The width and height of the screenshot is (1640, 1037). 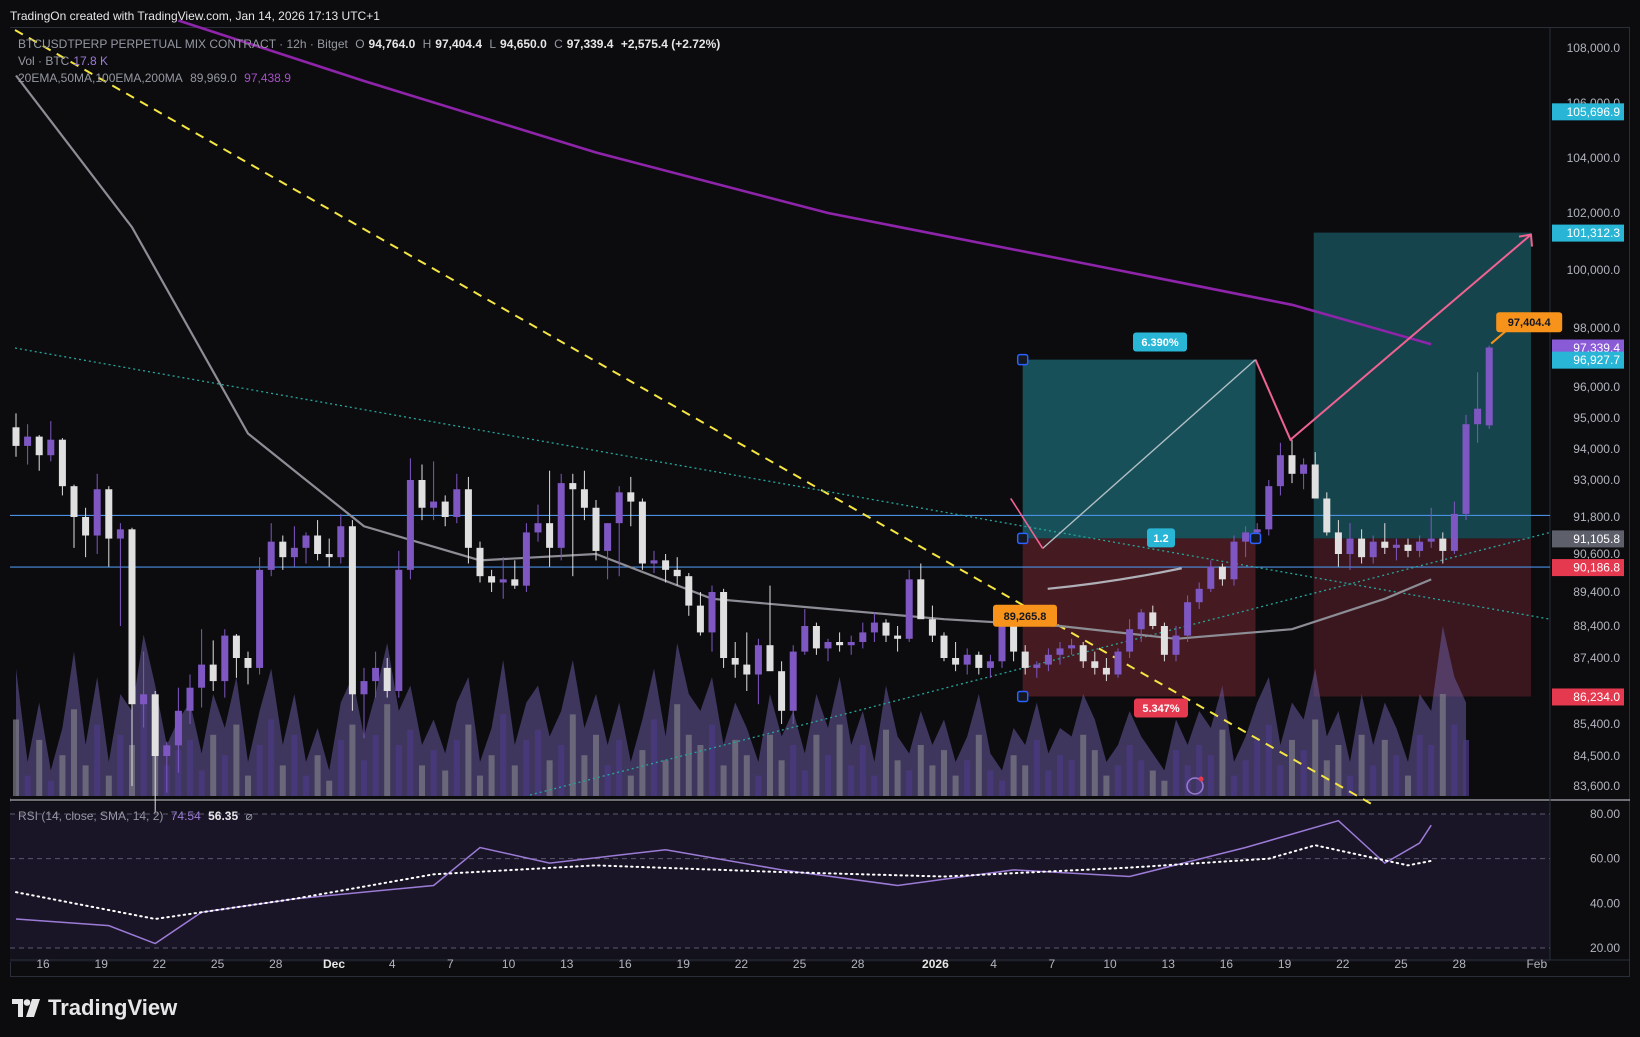 What do you see at coordinates (248, 816) in the screenshot?
I see `legend-rsi-visibility-icon: ⌀` at bounding box center [248, 816].